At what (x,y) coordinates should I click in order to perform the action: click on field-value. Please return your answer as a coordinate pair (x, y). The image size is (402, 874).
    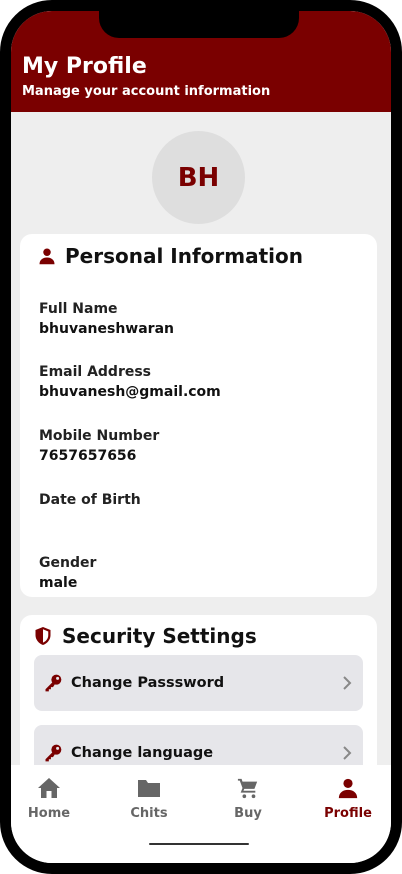
    Looking at the image, I should click on (90, 520).